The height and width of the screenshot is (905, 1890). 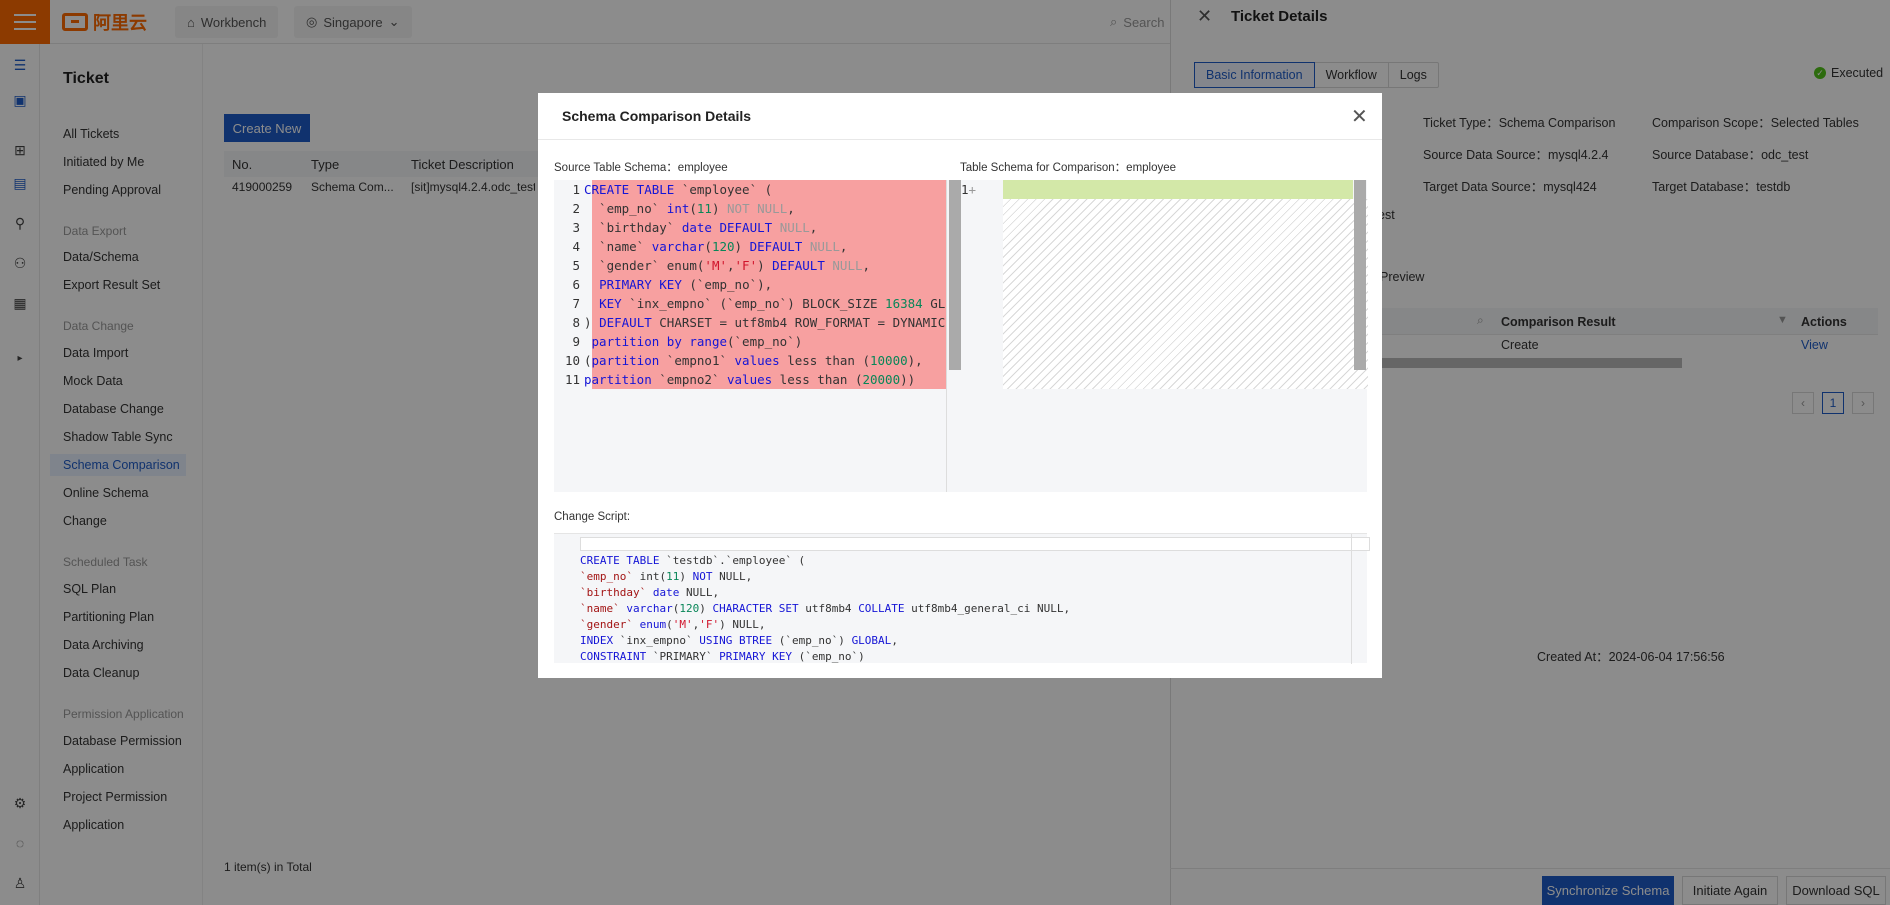 What do you see at coordinates (641, 168) in the screenshot?
I see `source-schema-label: Source Table Schema：employee` at bounding box center [641, 168].